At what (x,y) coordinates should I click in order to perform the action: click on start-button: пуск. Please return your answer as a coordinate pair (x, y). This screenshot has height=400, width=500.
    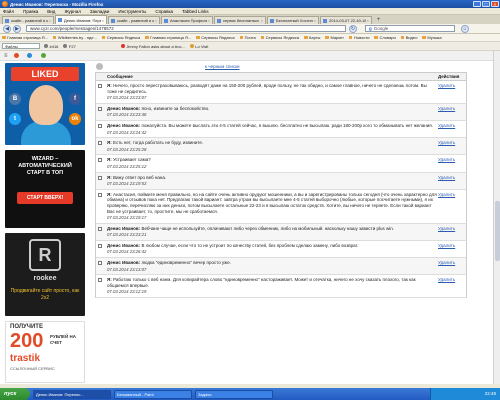
    Looking at the image, I should click on (15, 394).